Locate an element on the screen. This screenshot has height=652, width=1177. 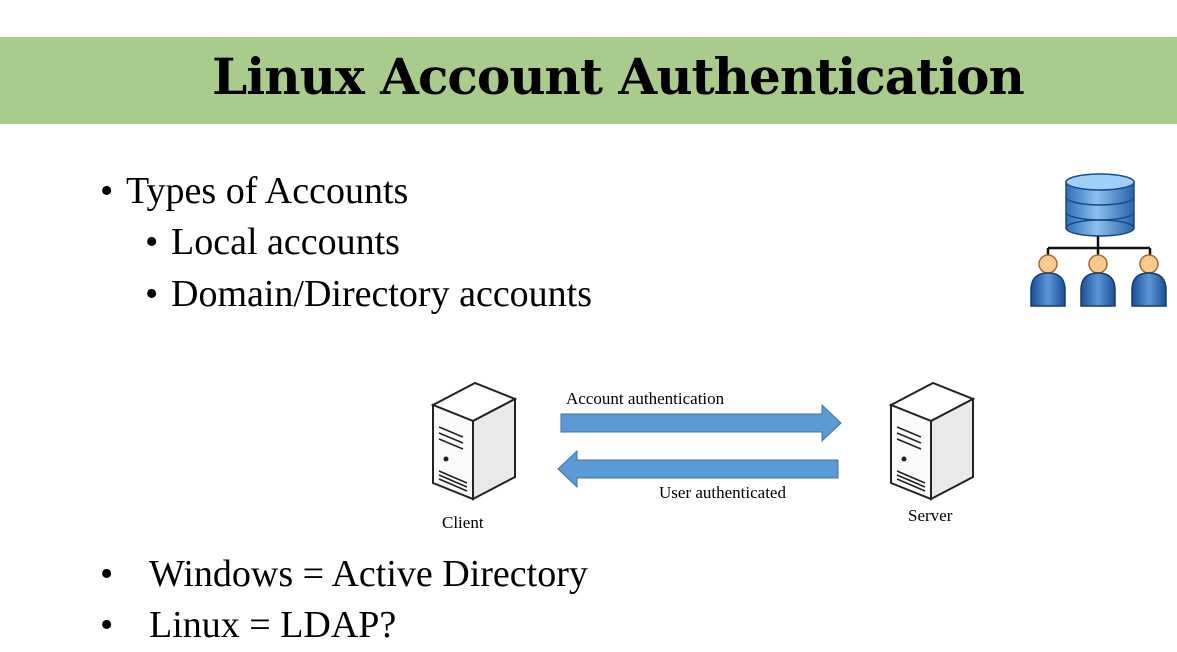
arrow-left-icon is located at coordinates (698, 469).